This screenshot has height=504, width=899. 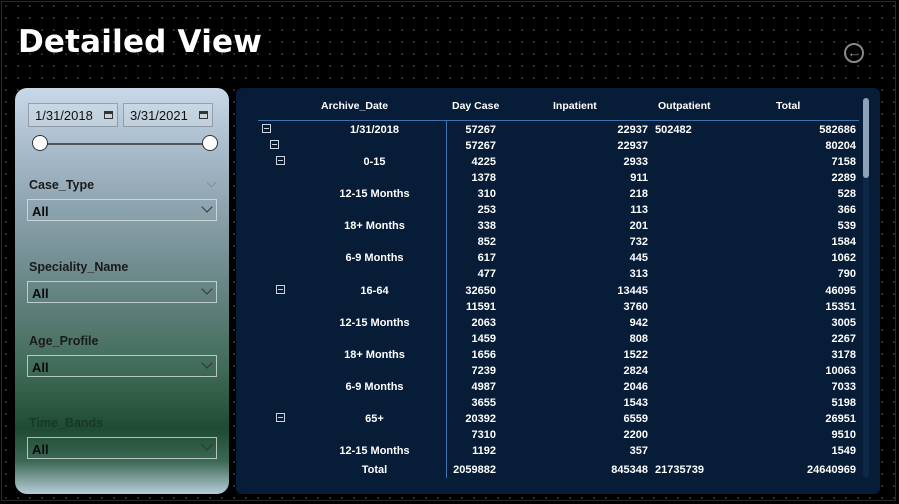 I want to click on total-outpatient: 21735739, so click(x=679, y=470).